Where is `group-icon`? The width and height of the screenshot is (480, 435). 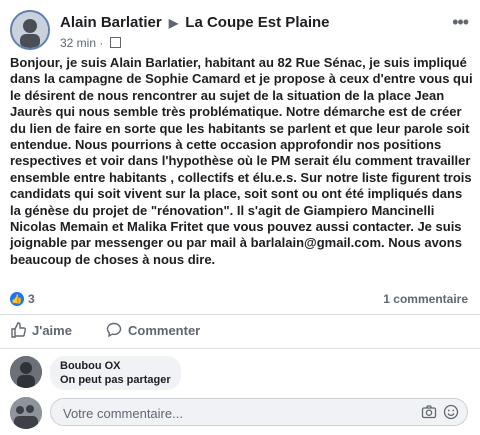 group-icon is located at coordinates (115, 43).